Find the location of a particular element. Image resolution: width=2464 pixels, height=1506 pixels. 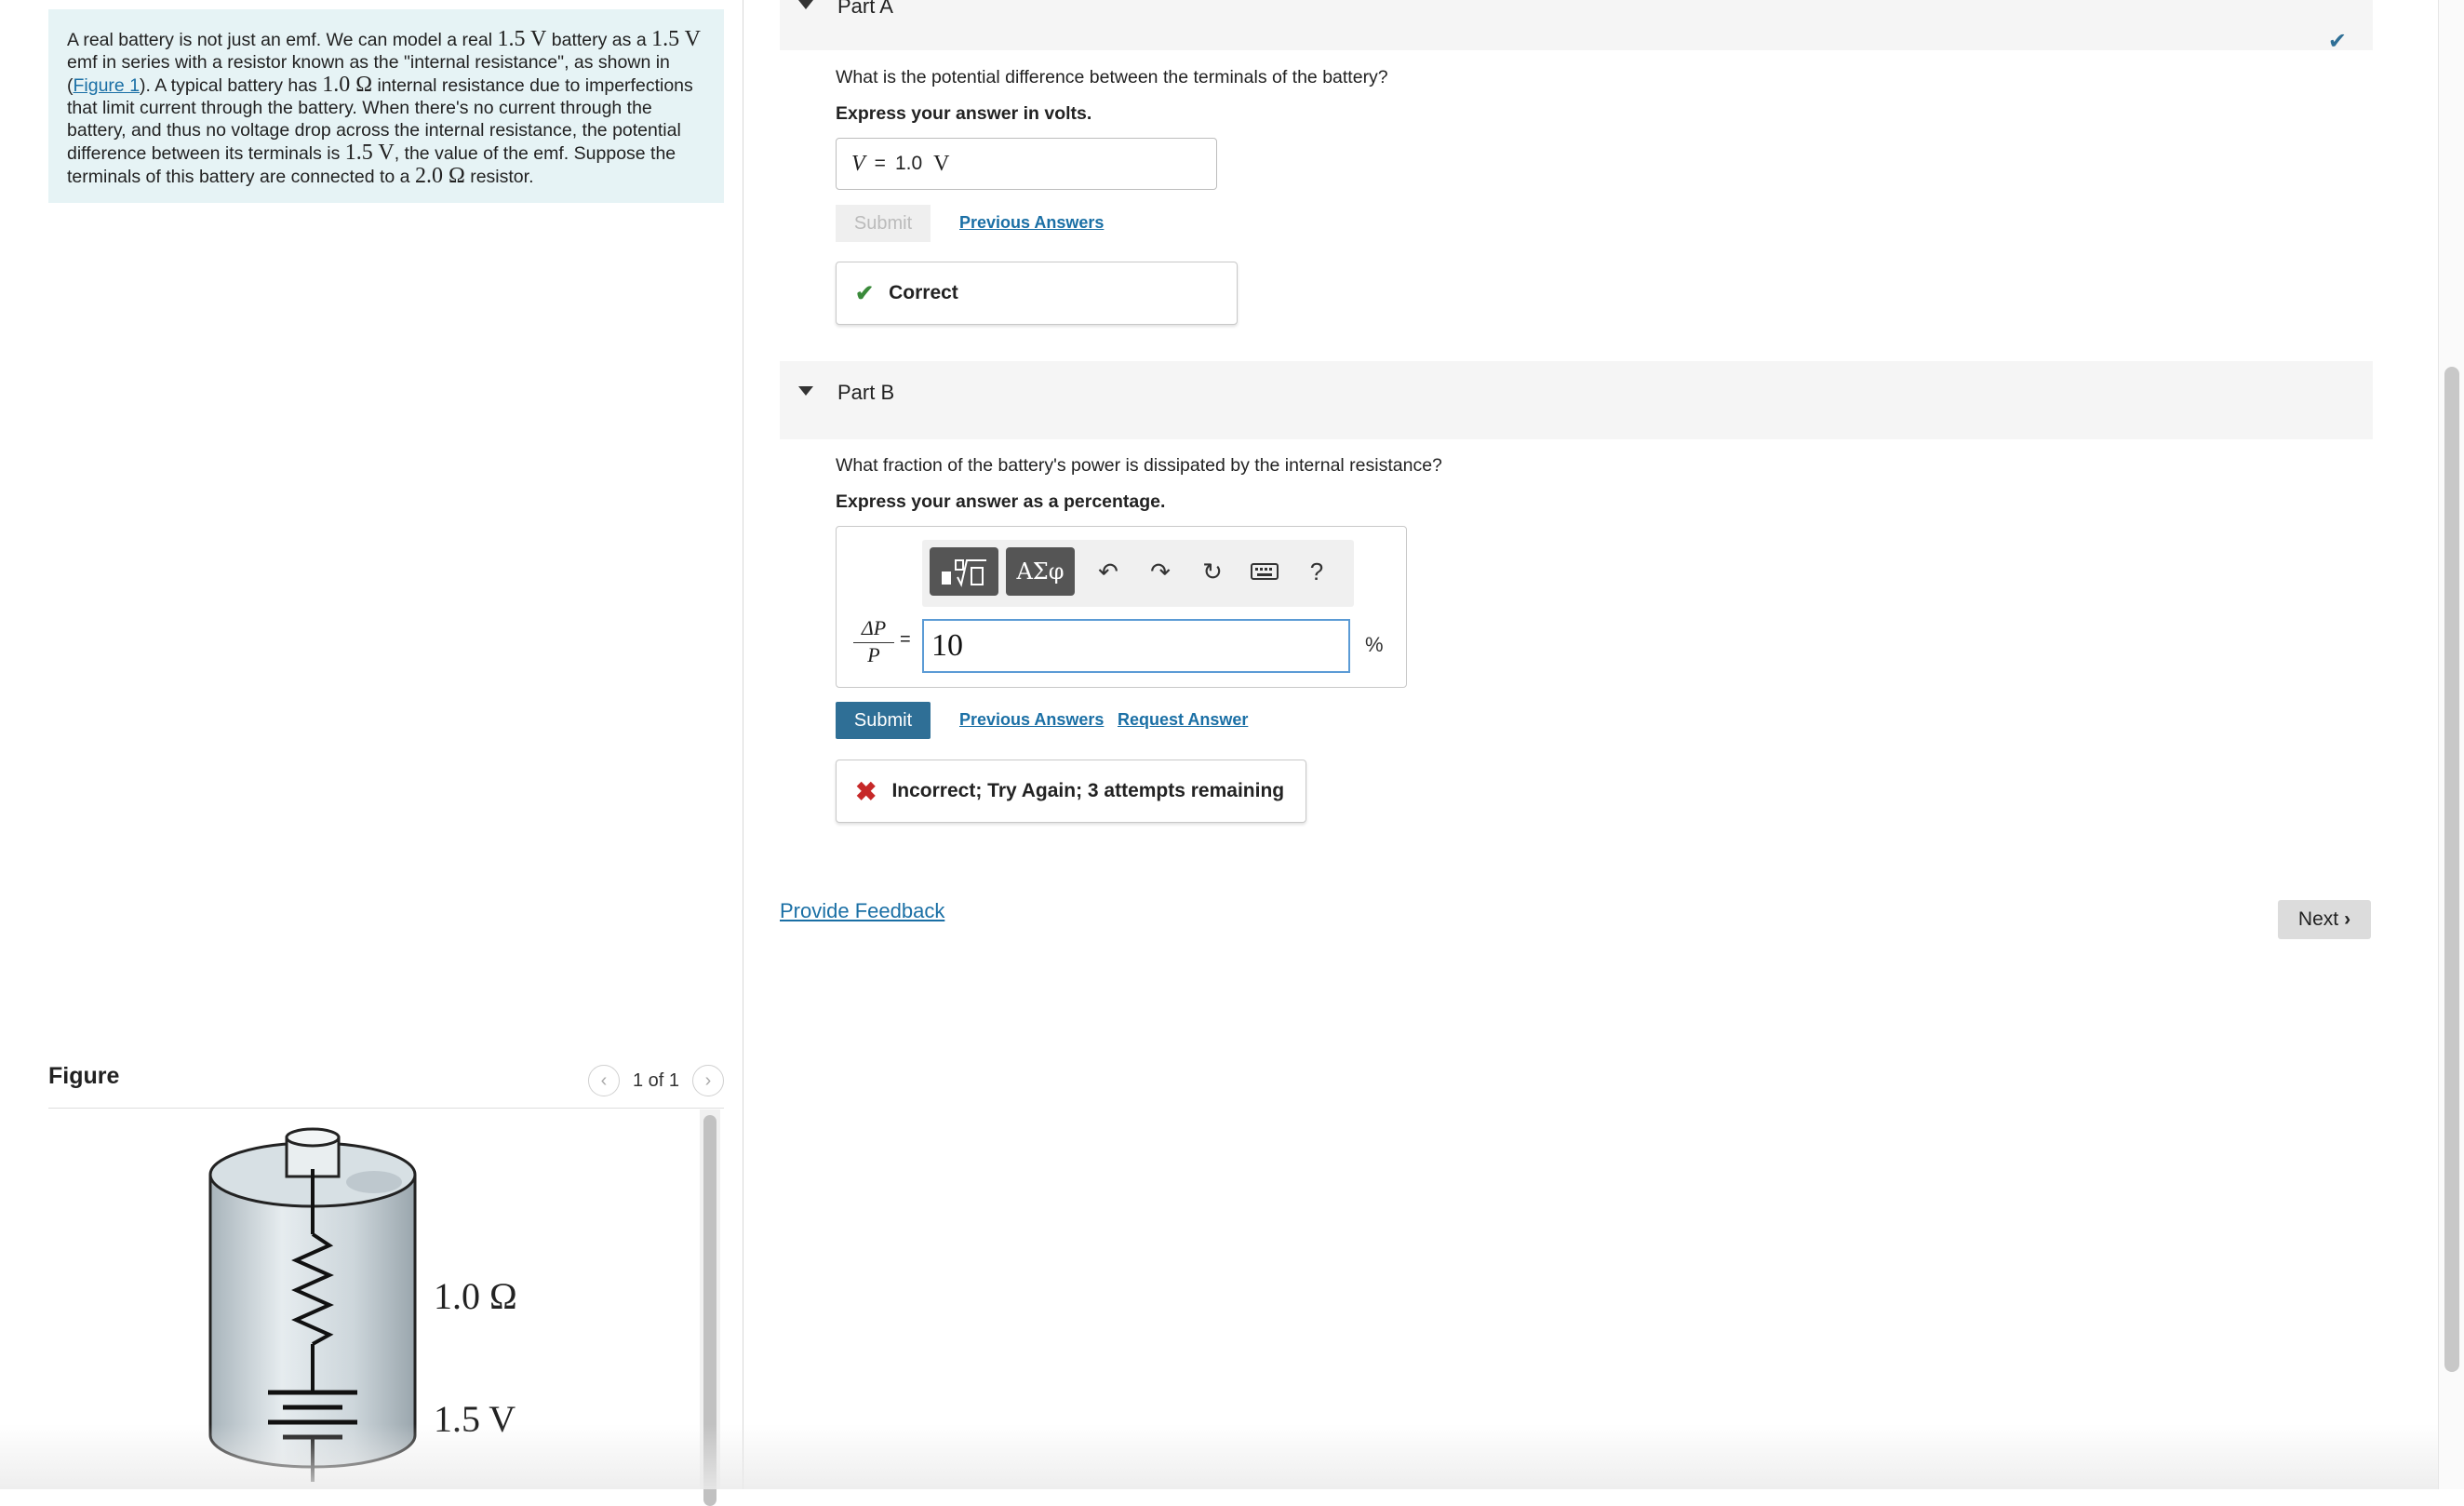

figure-prev-button: ‹ is located at coordinates (603, 1080).